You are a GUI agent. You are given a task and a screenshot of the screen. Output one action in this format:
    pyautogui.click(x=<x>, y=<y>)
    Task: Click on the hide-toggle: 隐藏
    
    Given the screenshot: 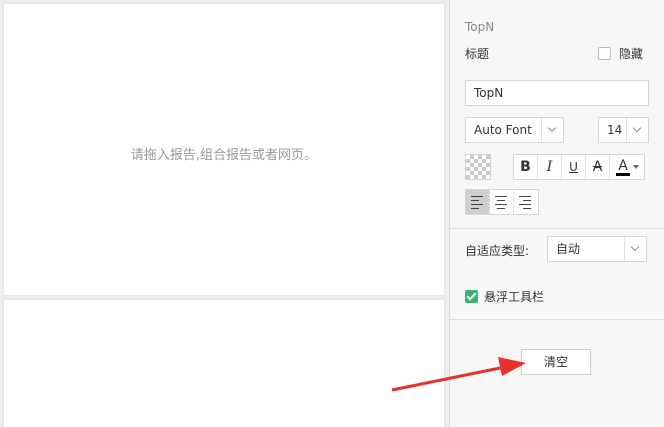 What is the action you would take?
    pyautogui.click(x=620, y=53)
    